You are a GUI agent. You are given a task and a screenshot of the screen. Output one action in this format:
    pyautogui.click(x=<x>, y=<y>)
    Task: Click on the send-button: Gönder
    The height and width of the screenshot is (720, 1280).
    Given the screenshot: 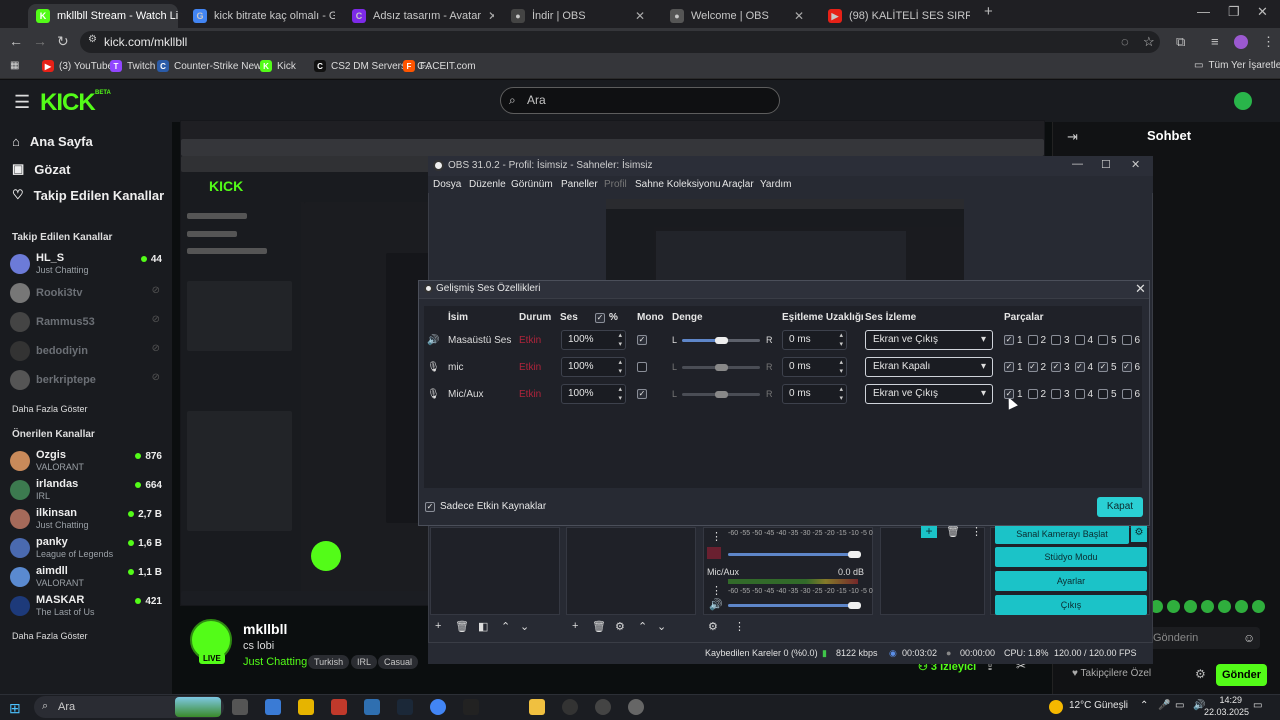 What is the action you would take?
    pyautogui.click(x=1241, y=675)
    